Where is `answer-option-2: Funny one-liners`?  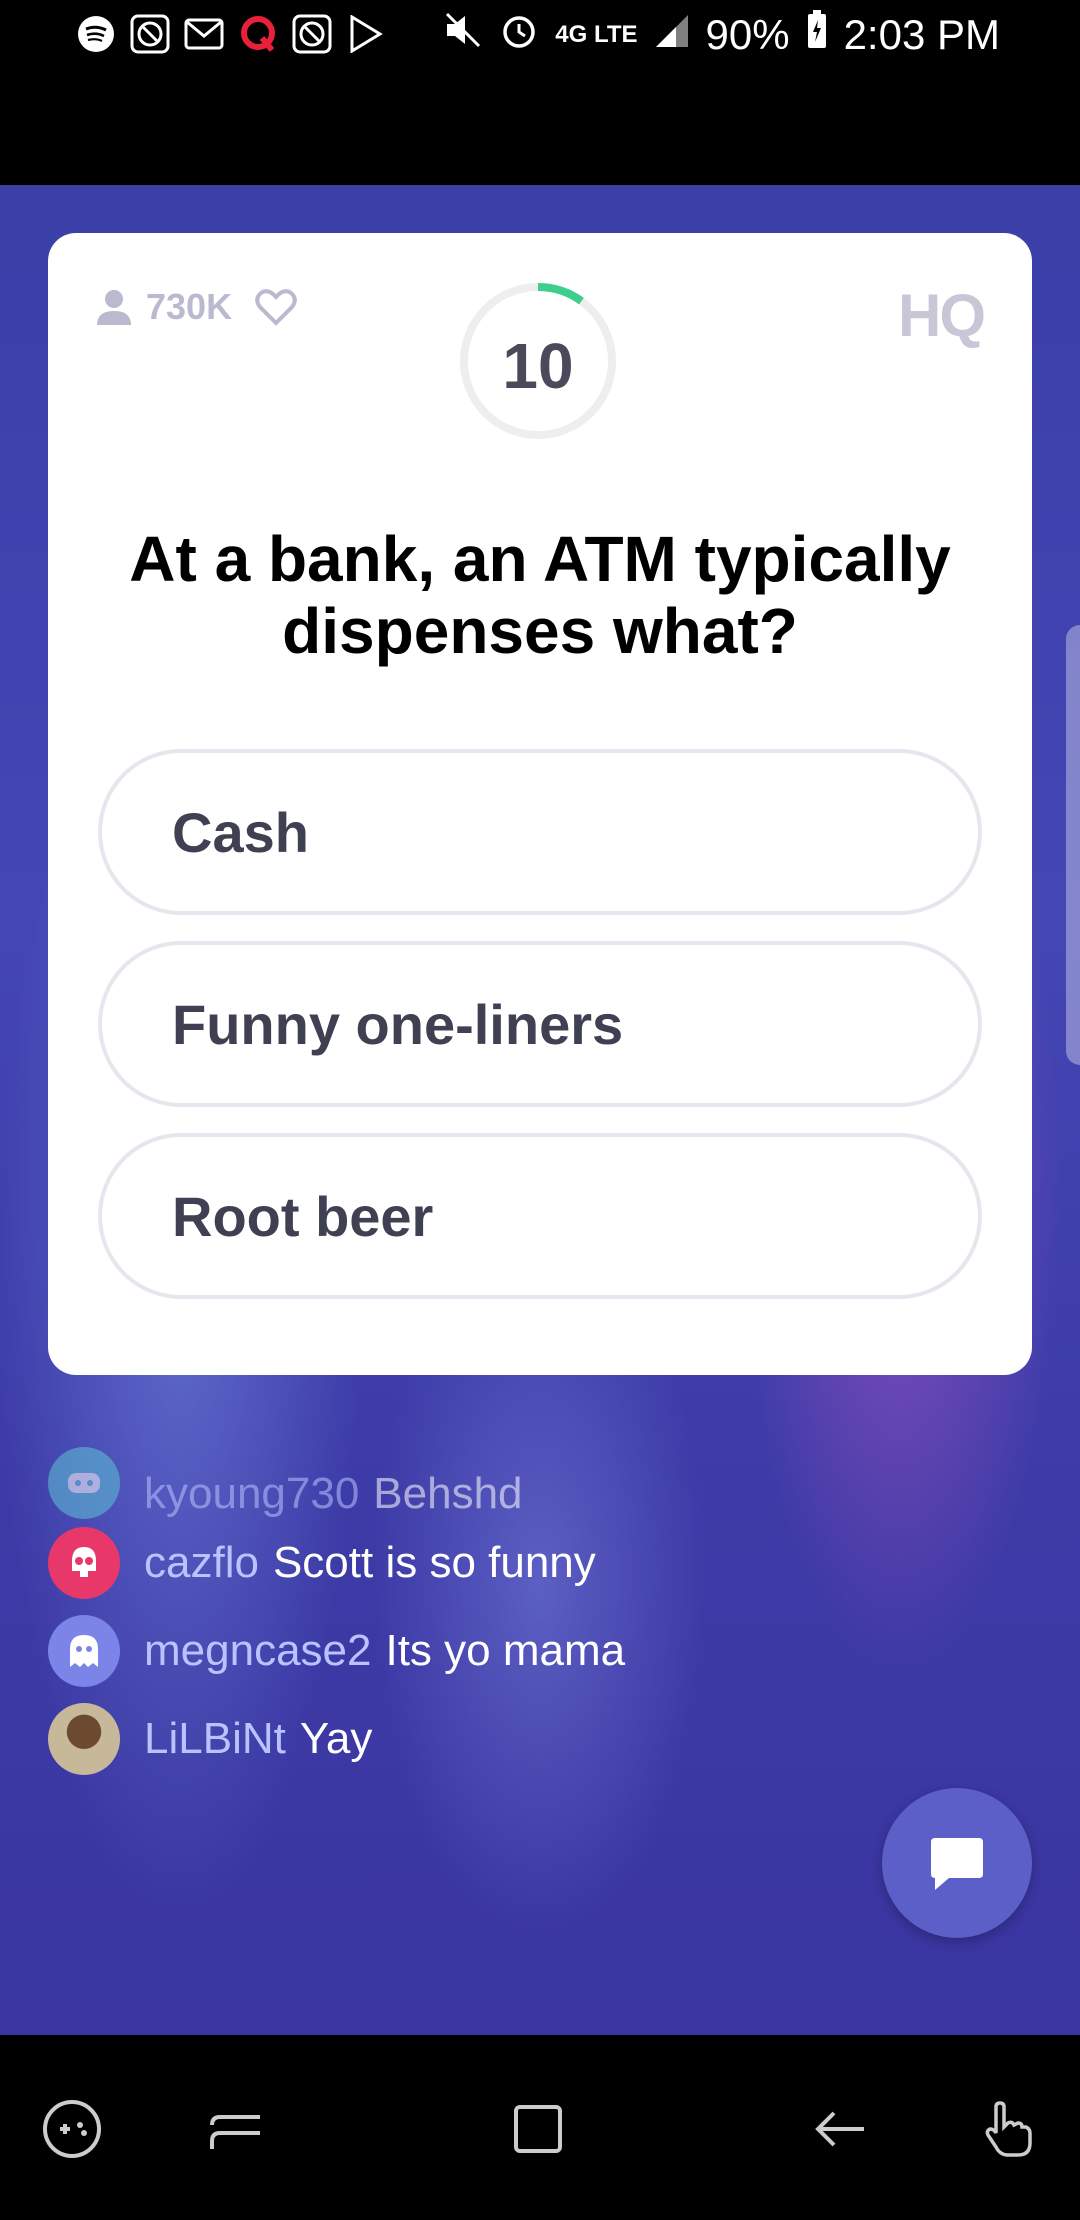
answer-option-2: Funny one-liners is located at coordinates (540, 1024).